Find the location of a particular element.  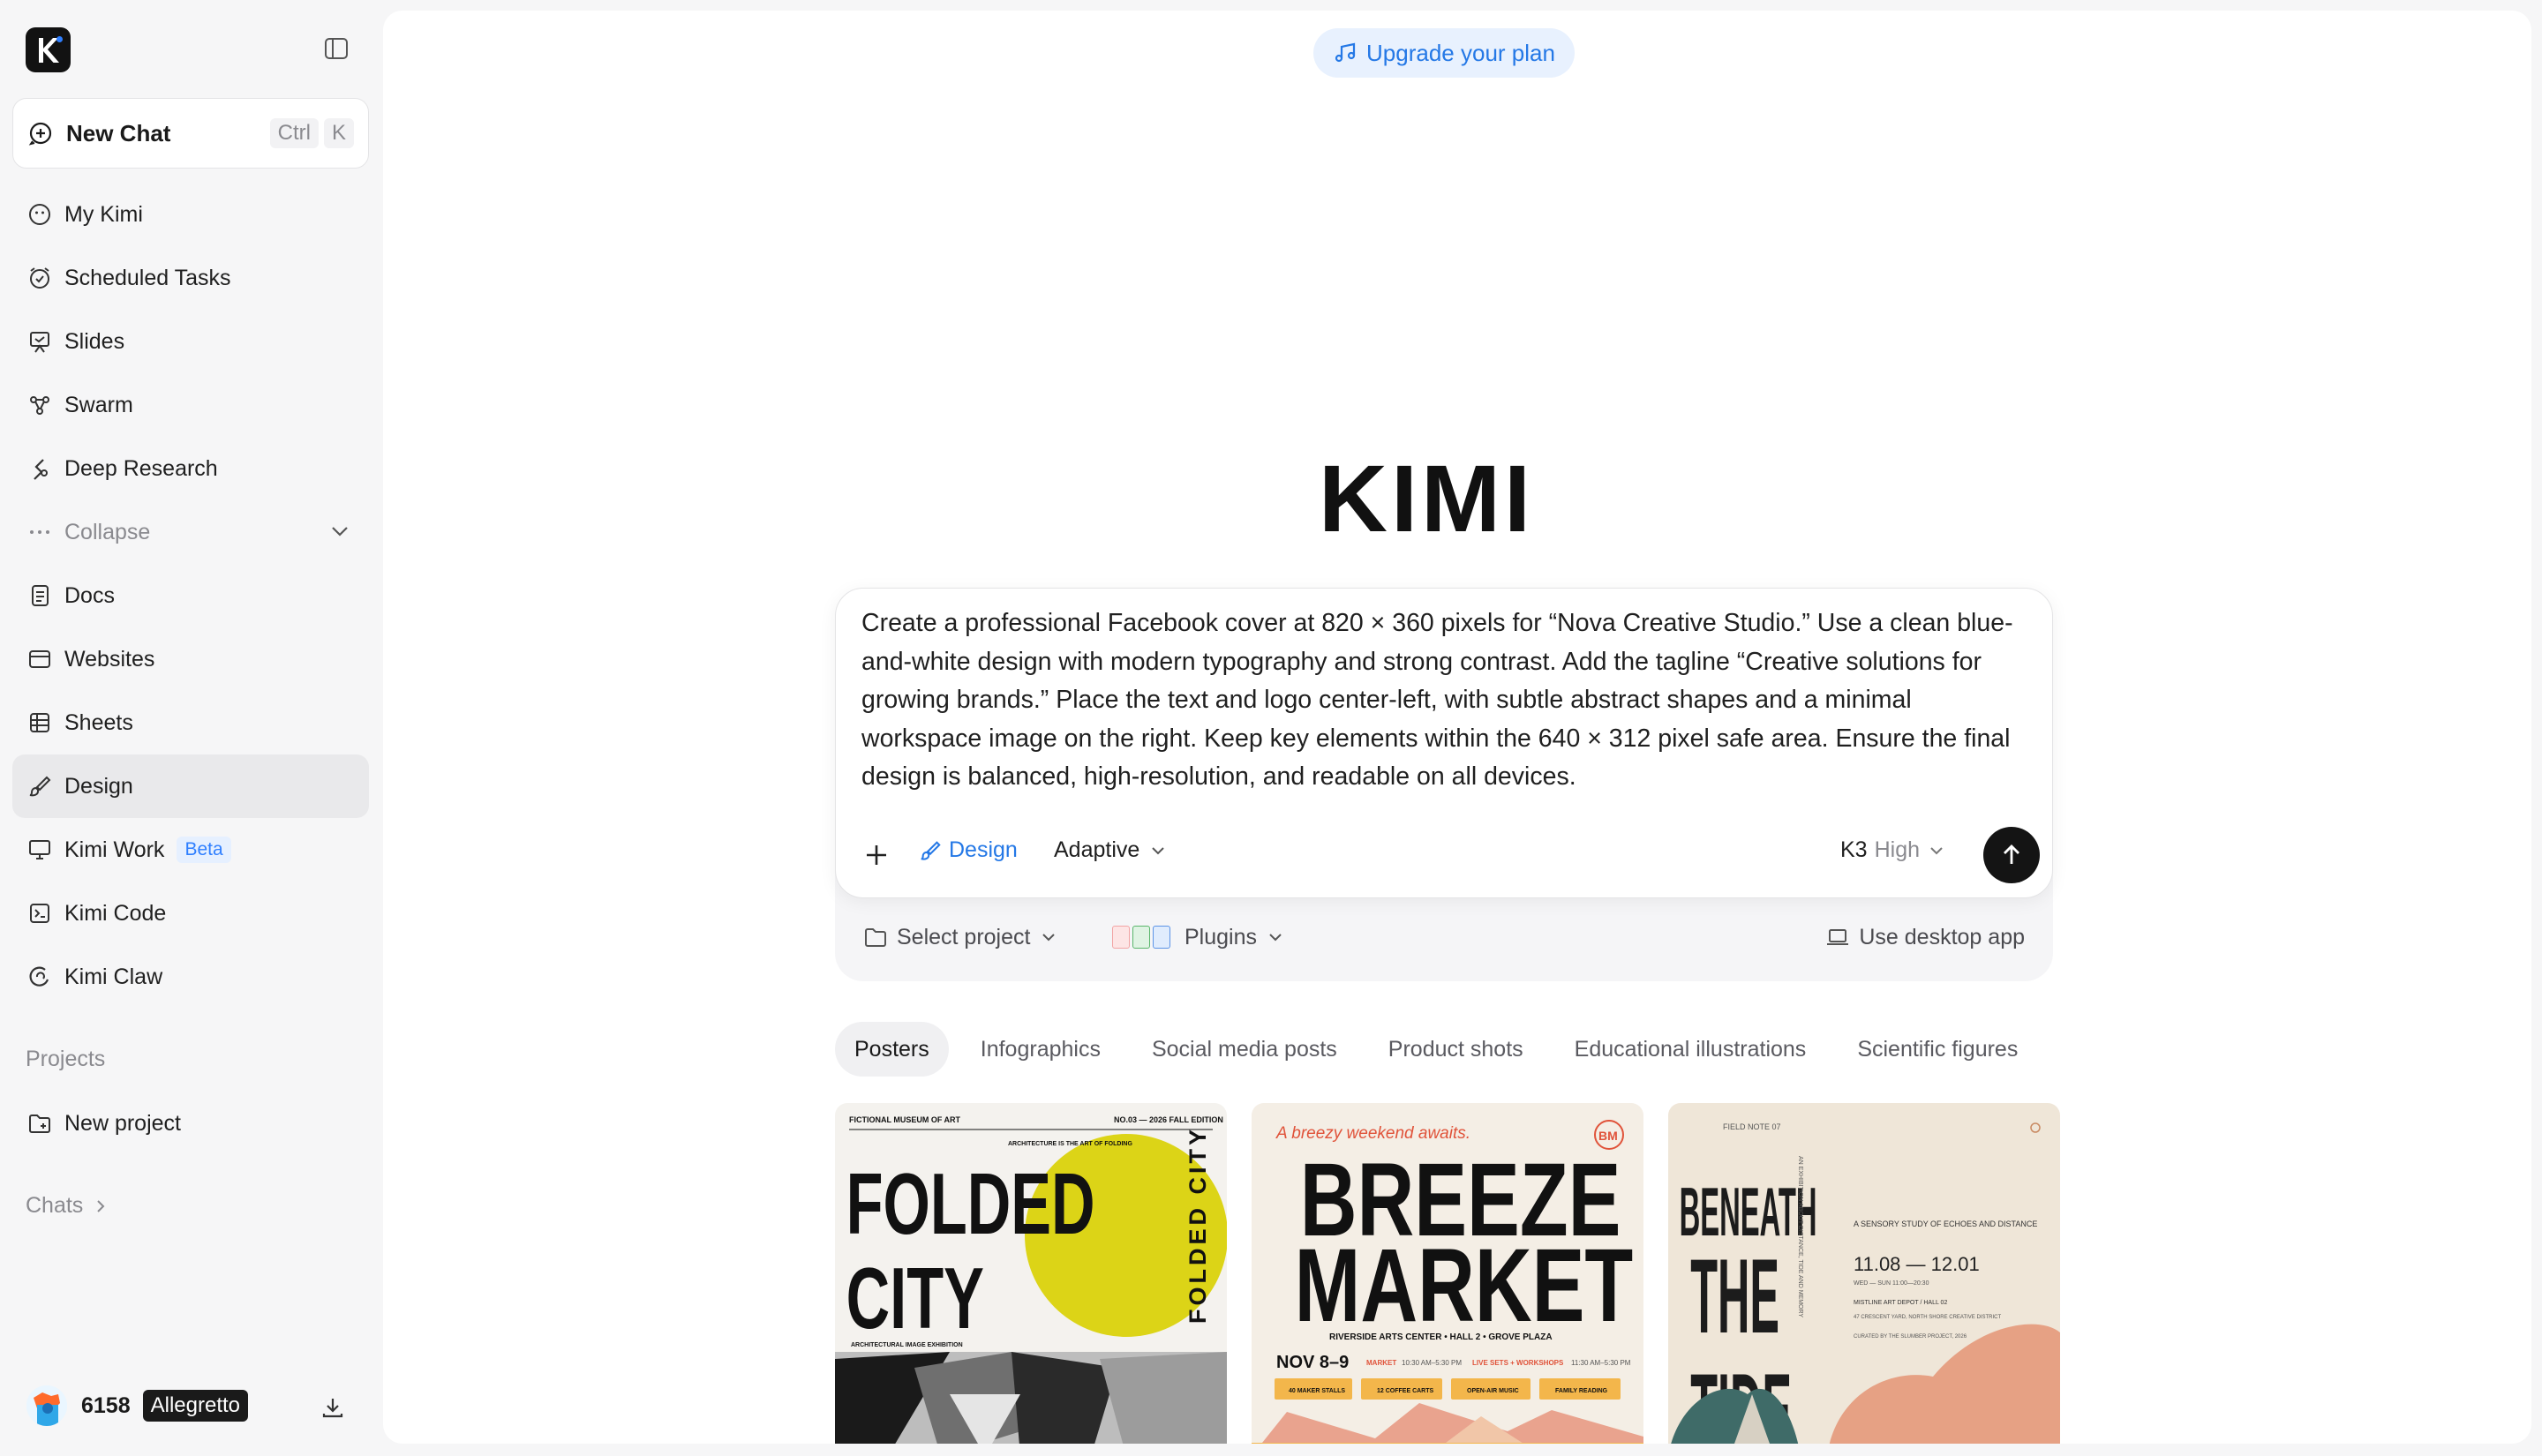

model-select: K3 High is located at coordinates (1893, 850).